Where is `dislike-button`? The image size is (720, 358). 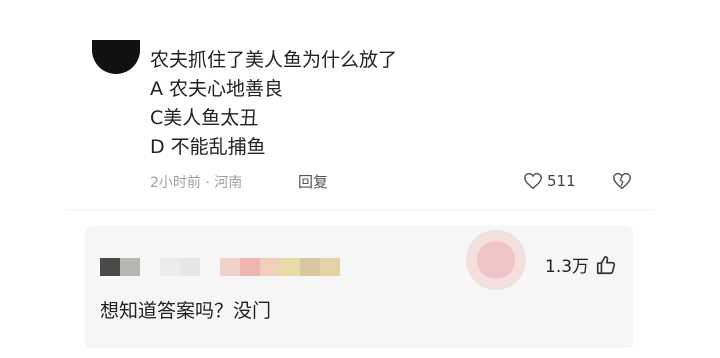 dislike-button is located at coordinates (622, 183).